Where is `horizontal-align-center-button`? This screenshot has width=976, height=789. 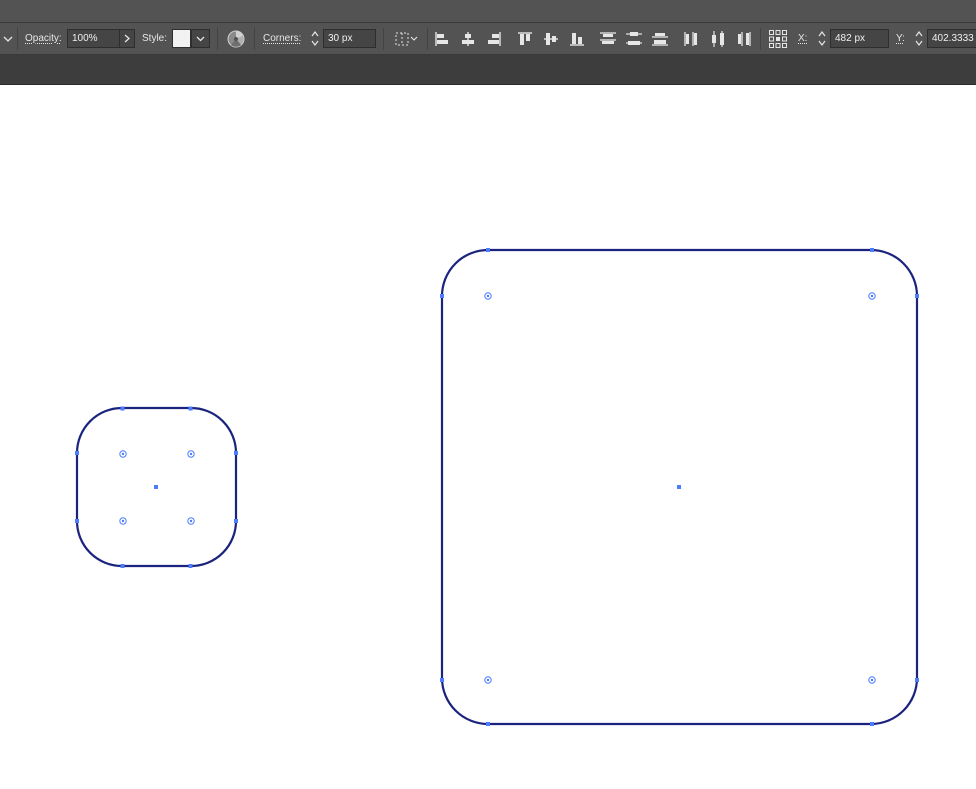
horizontal-align-center-button is located at coordinates (468, 39).